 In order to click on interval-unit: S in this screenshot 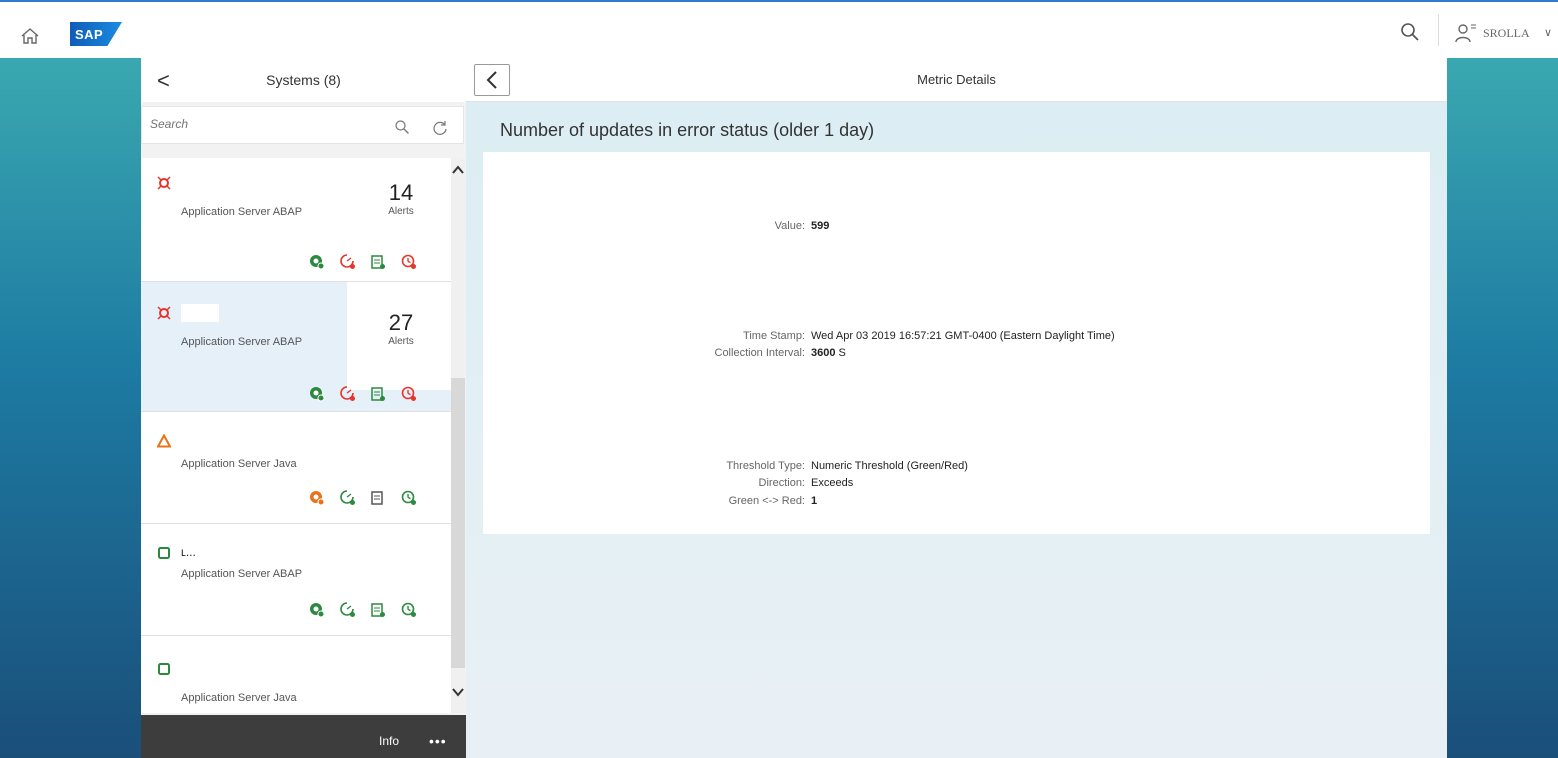, I will do `click(842, 353)`.